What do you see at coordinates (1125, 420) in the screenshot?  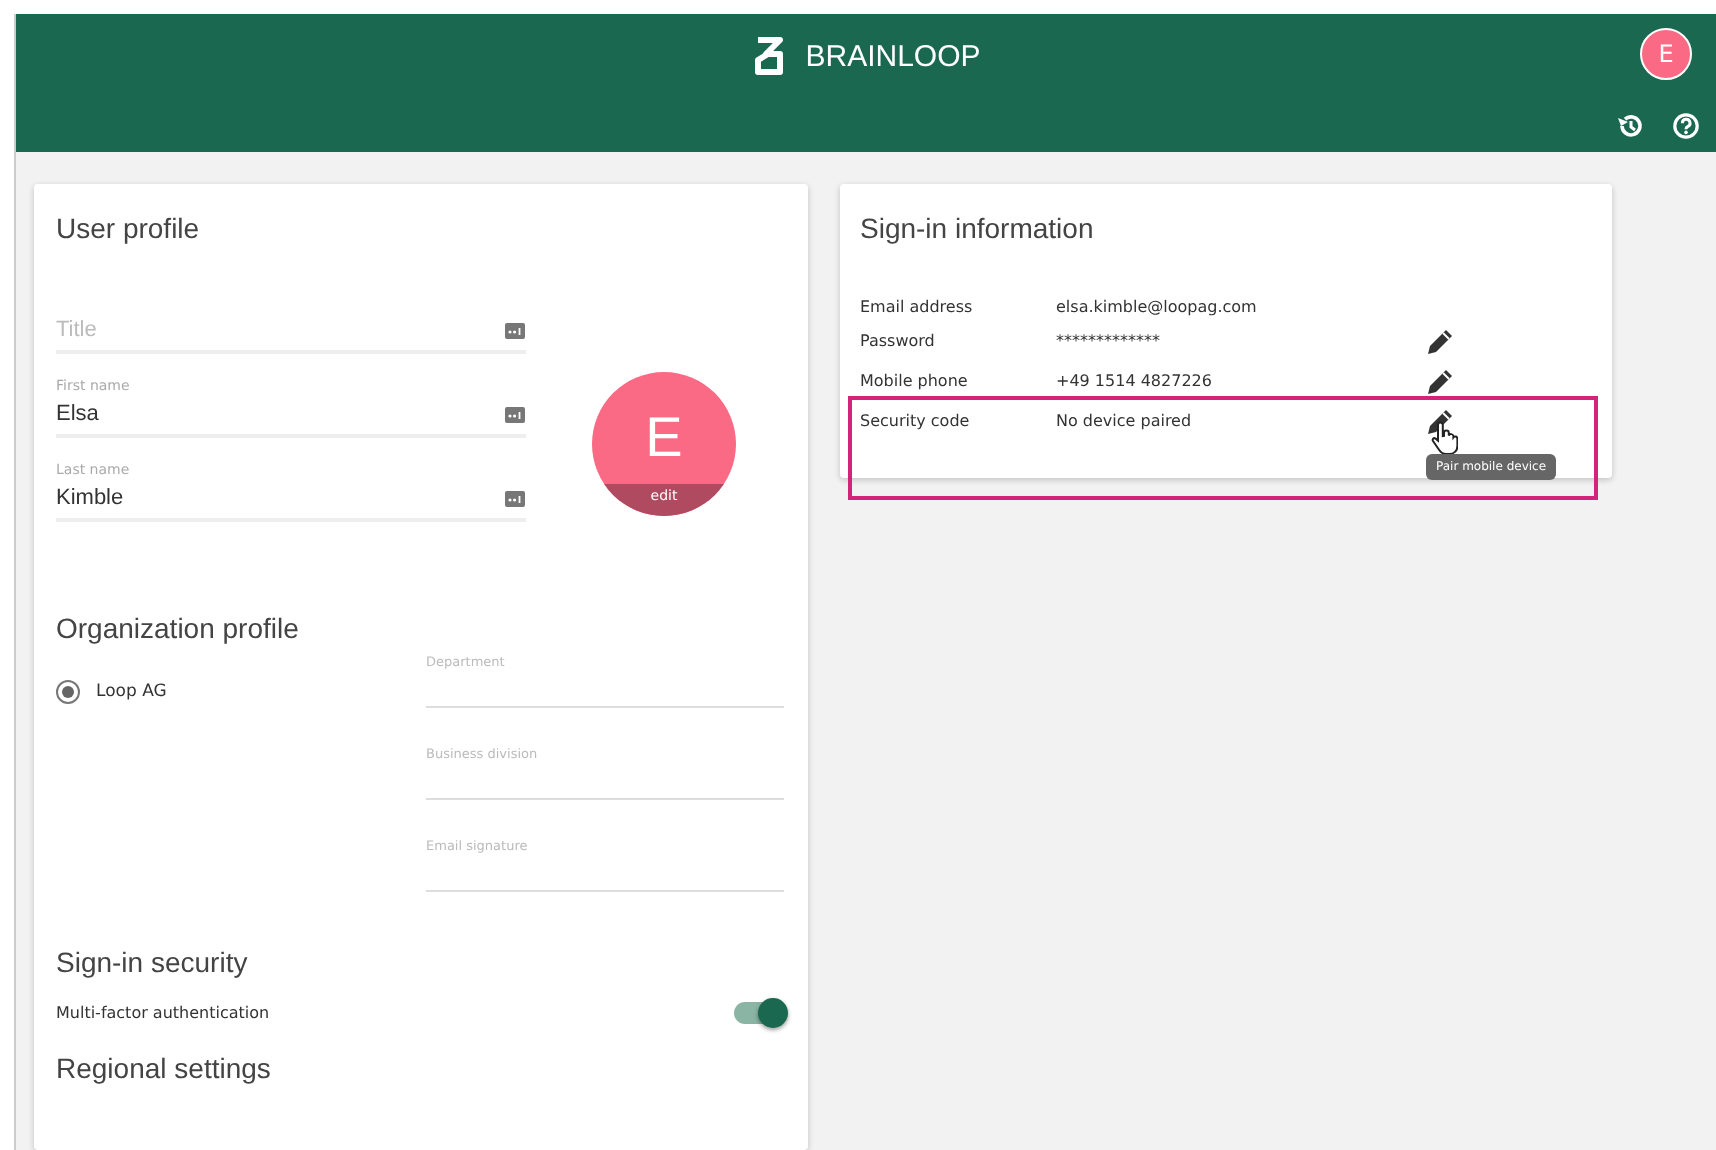 I see `field-value: No device paired` at bounding box center [1125, 420].